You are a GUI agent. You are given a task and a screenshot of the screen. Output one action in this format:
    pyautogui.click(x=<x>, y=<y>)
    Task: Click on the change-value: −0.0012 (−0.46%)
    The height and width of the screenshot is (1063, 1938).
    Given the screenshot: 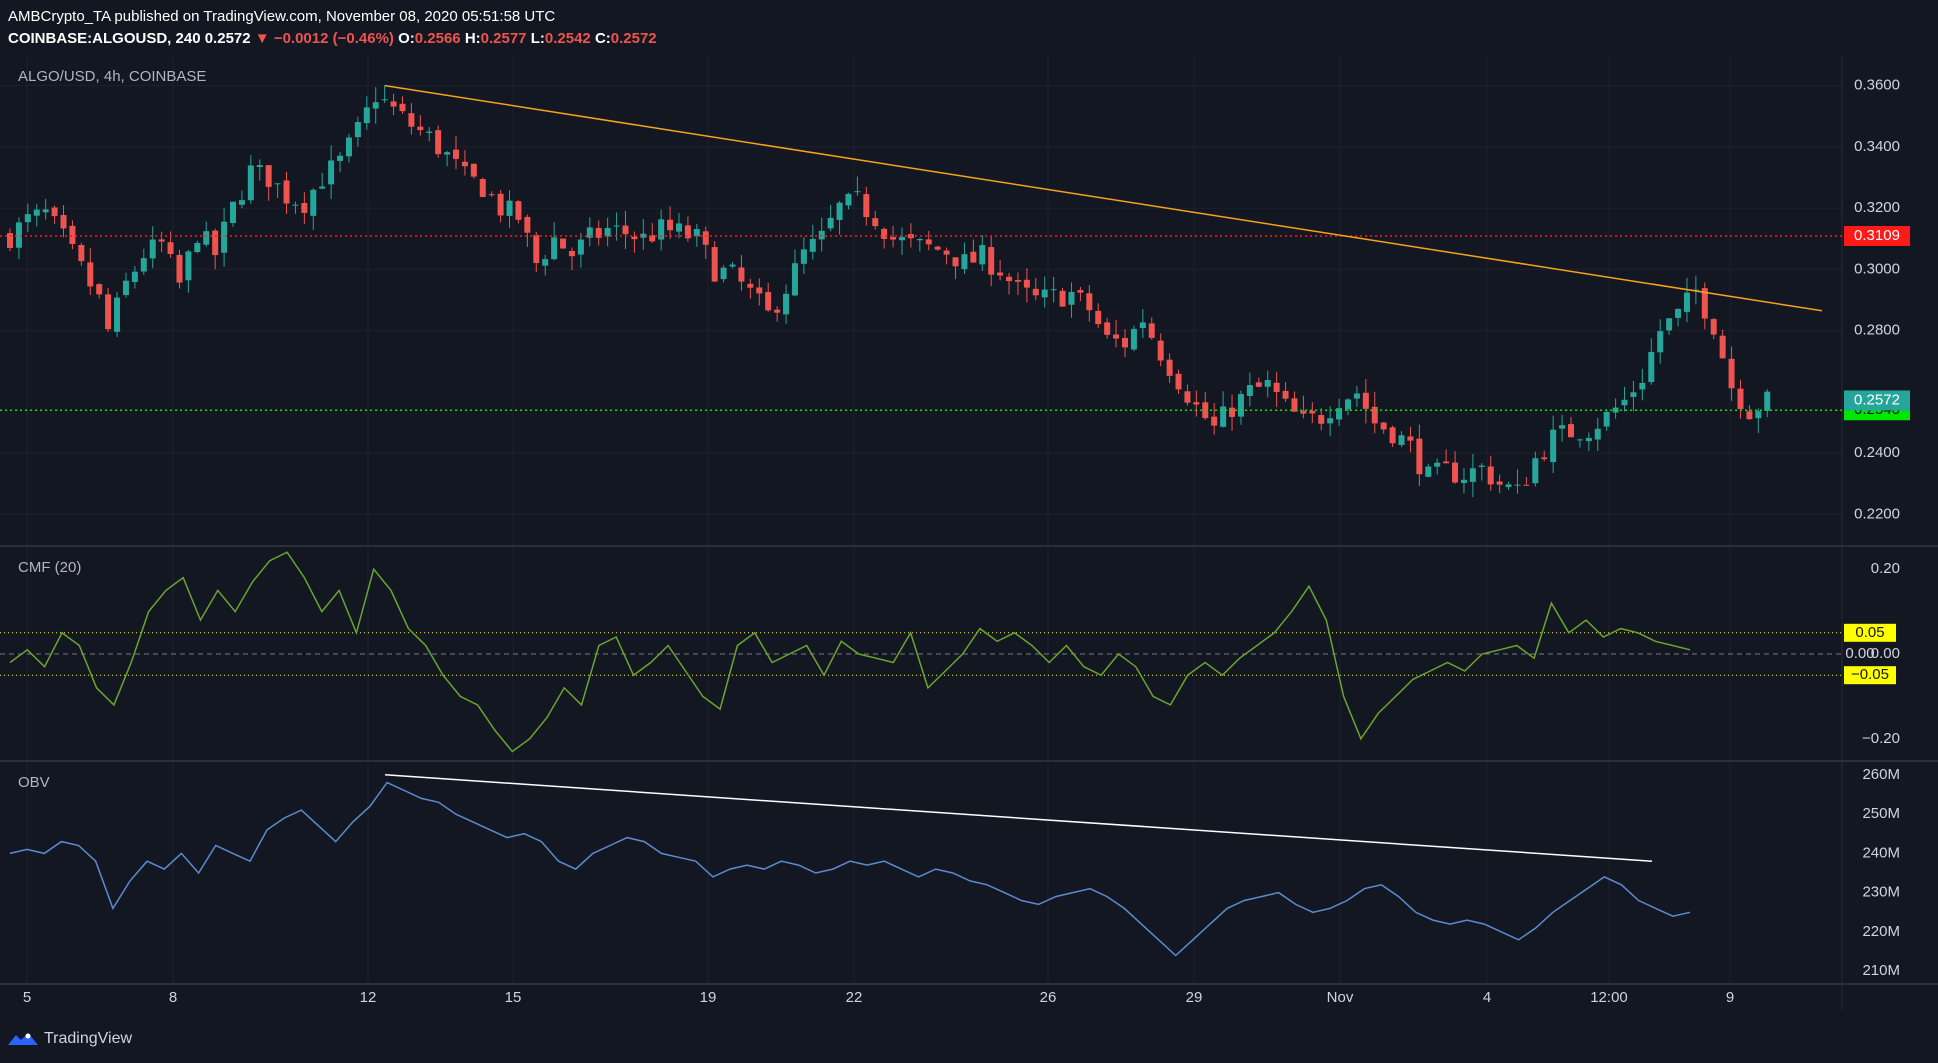 What is the action you would take?
    pyautogui.click(x=333, y=38)
    